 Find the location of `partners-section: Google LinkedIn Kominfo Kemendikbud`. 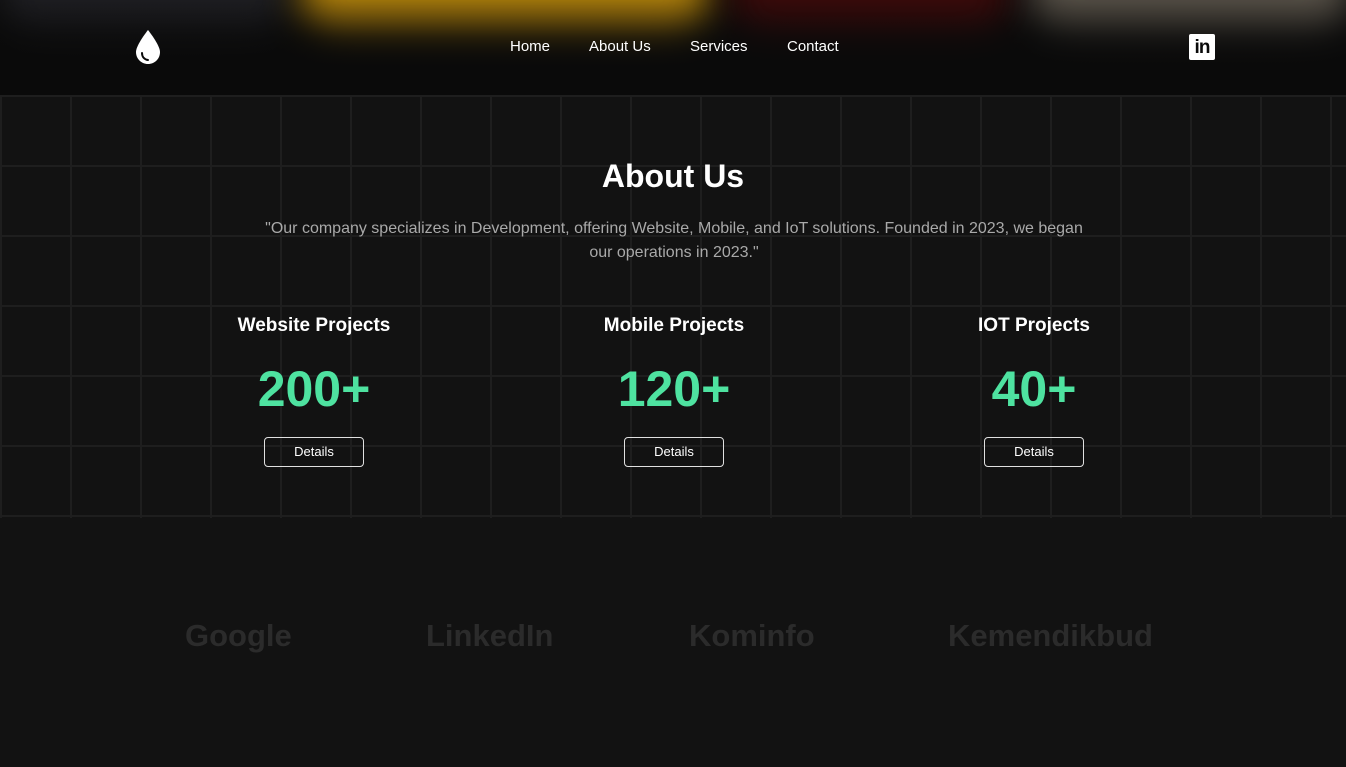

partners-section: Google LinkedIn Kominfo Kemendikbud is located at coordinates (673, 638).